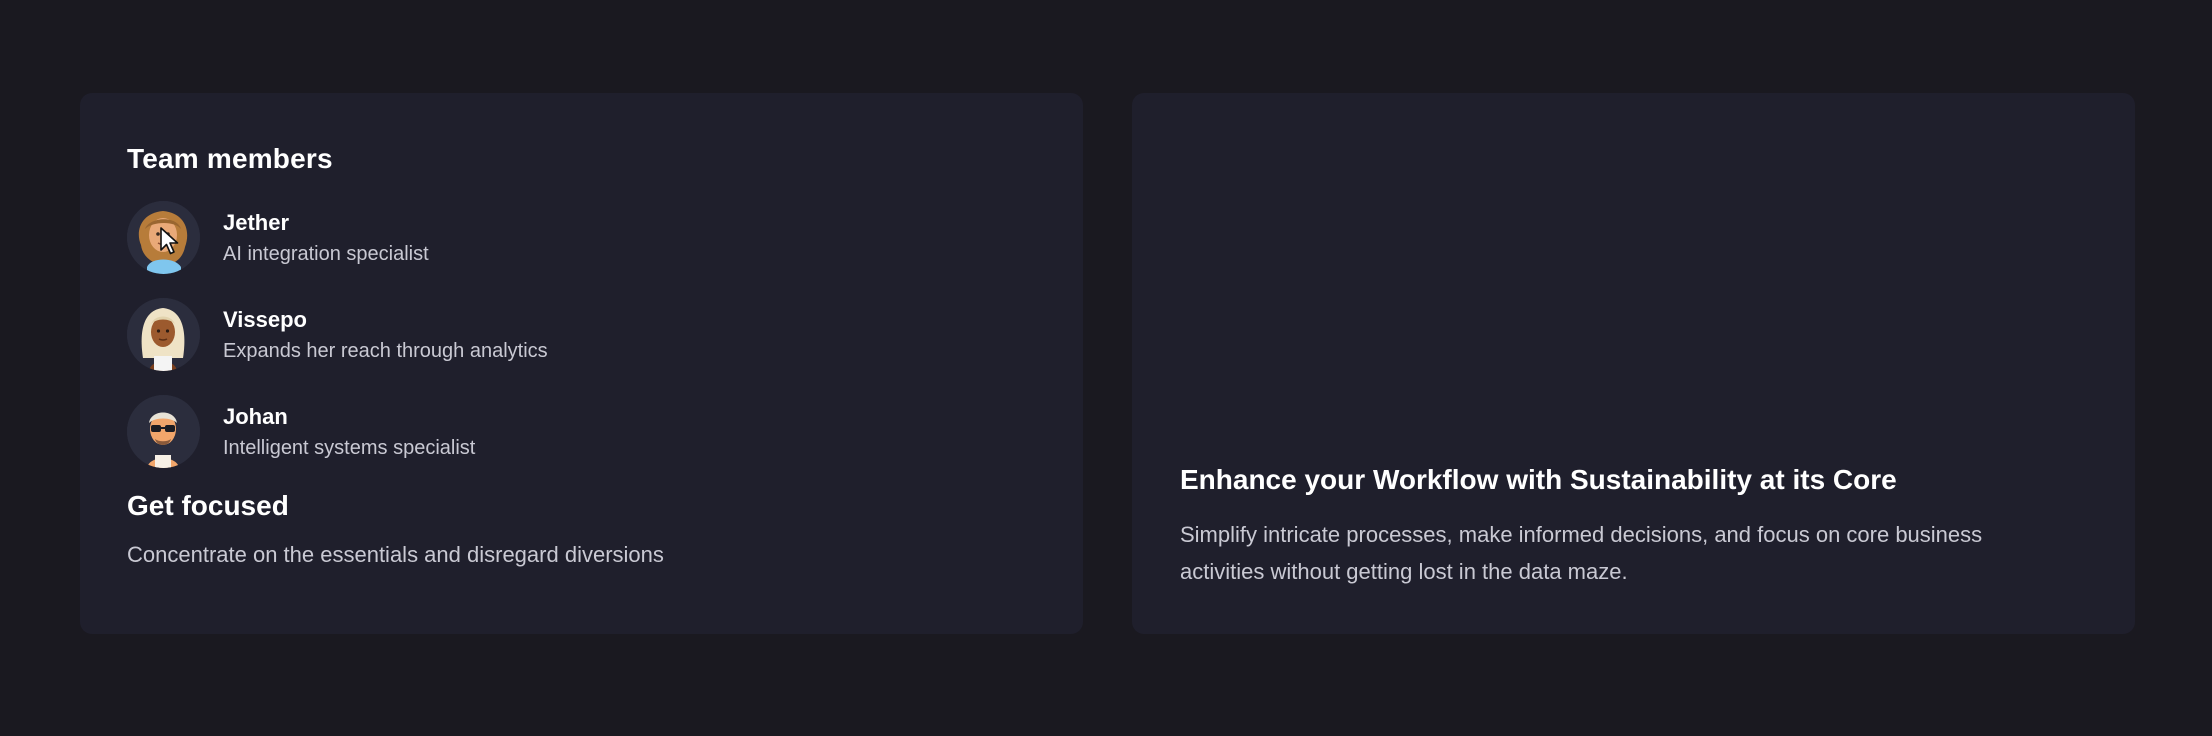  I want to click on avatar-curly-hair-icon, so click(163, 237).